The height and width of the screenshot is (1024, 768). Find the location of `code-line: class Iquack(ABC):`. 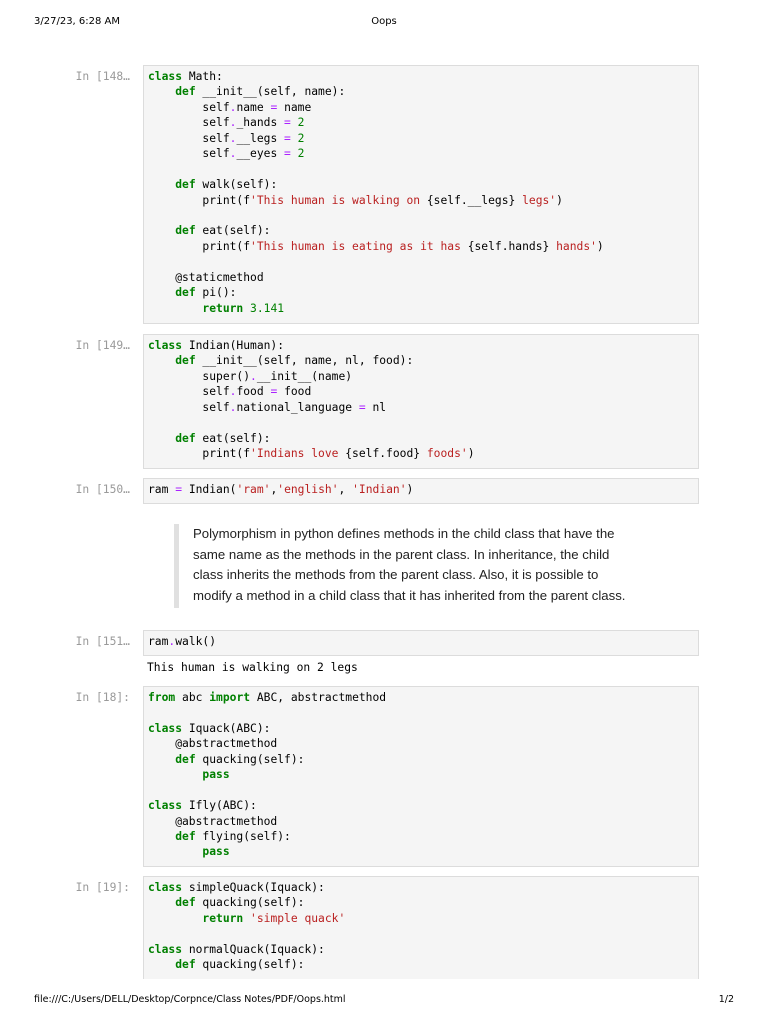

code-line: class Iquack(ABC): is located at coordinates (423, 728).